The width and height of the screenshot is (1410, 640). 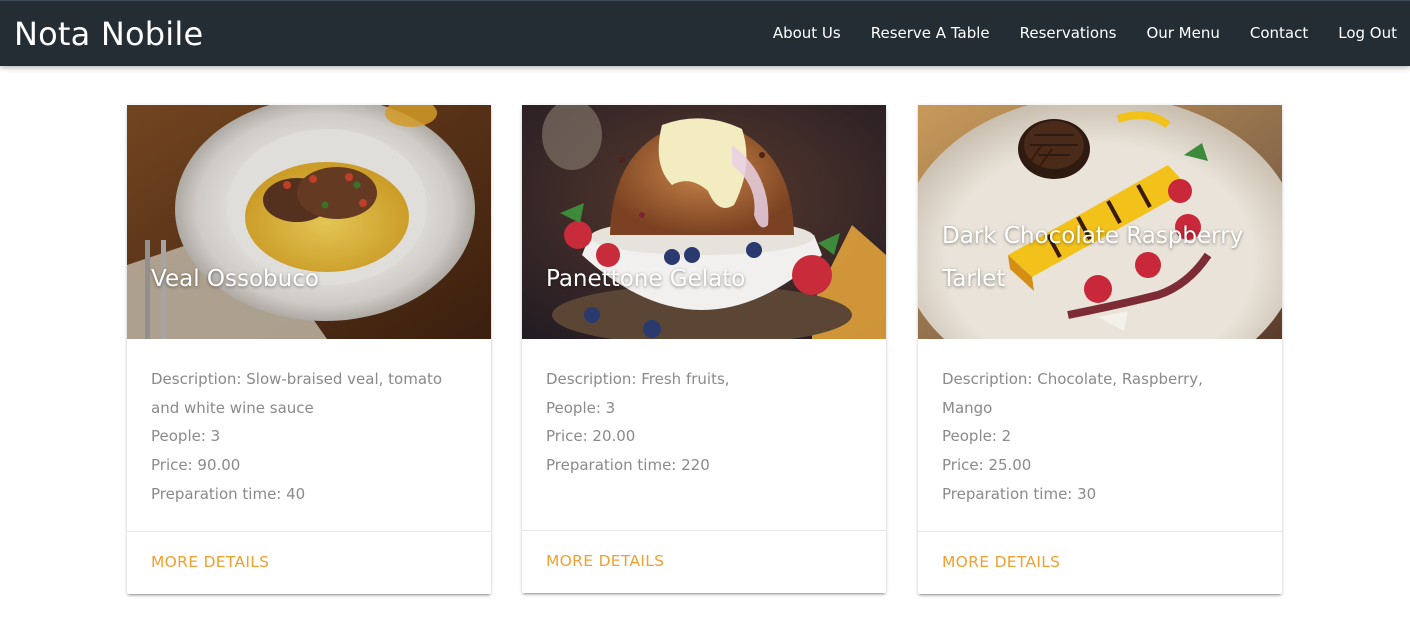 What do you see at coordinates (1068, 33) in the screenshot?
I see `nav-link-reservations: Reservations` at bounding box center [1068, 33].